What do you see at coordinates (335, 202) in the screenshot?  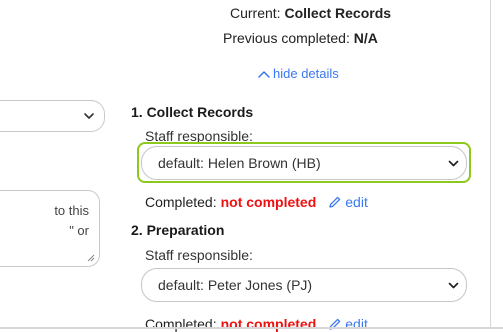 I see `pencil-icon` at bounding box center [335, 202].